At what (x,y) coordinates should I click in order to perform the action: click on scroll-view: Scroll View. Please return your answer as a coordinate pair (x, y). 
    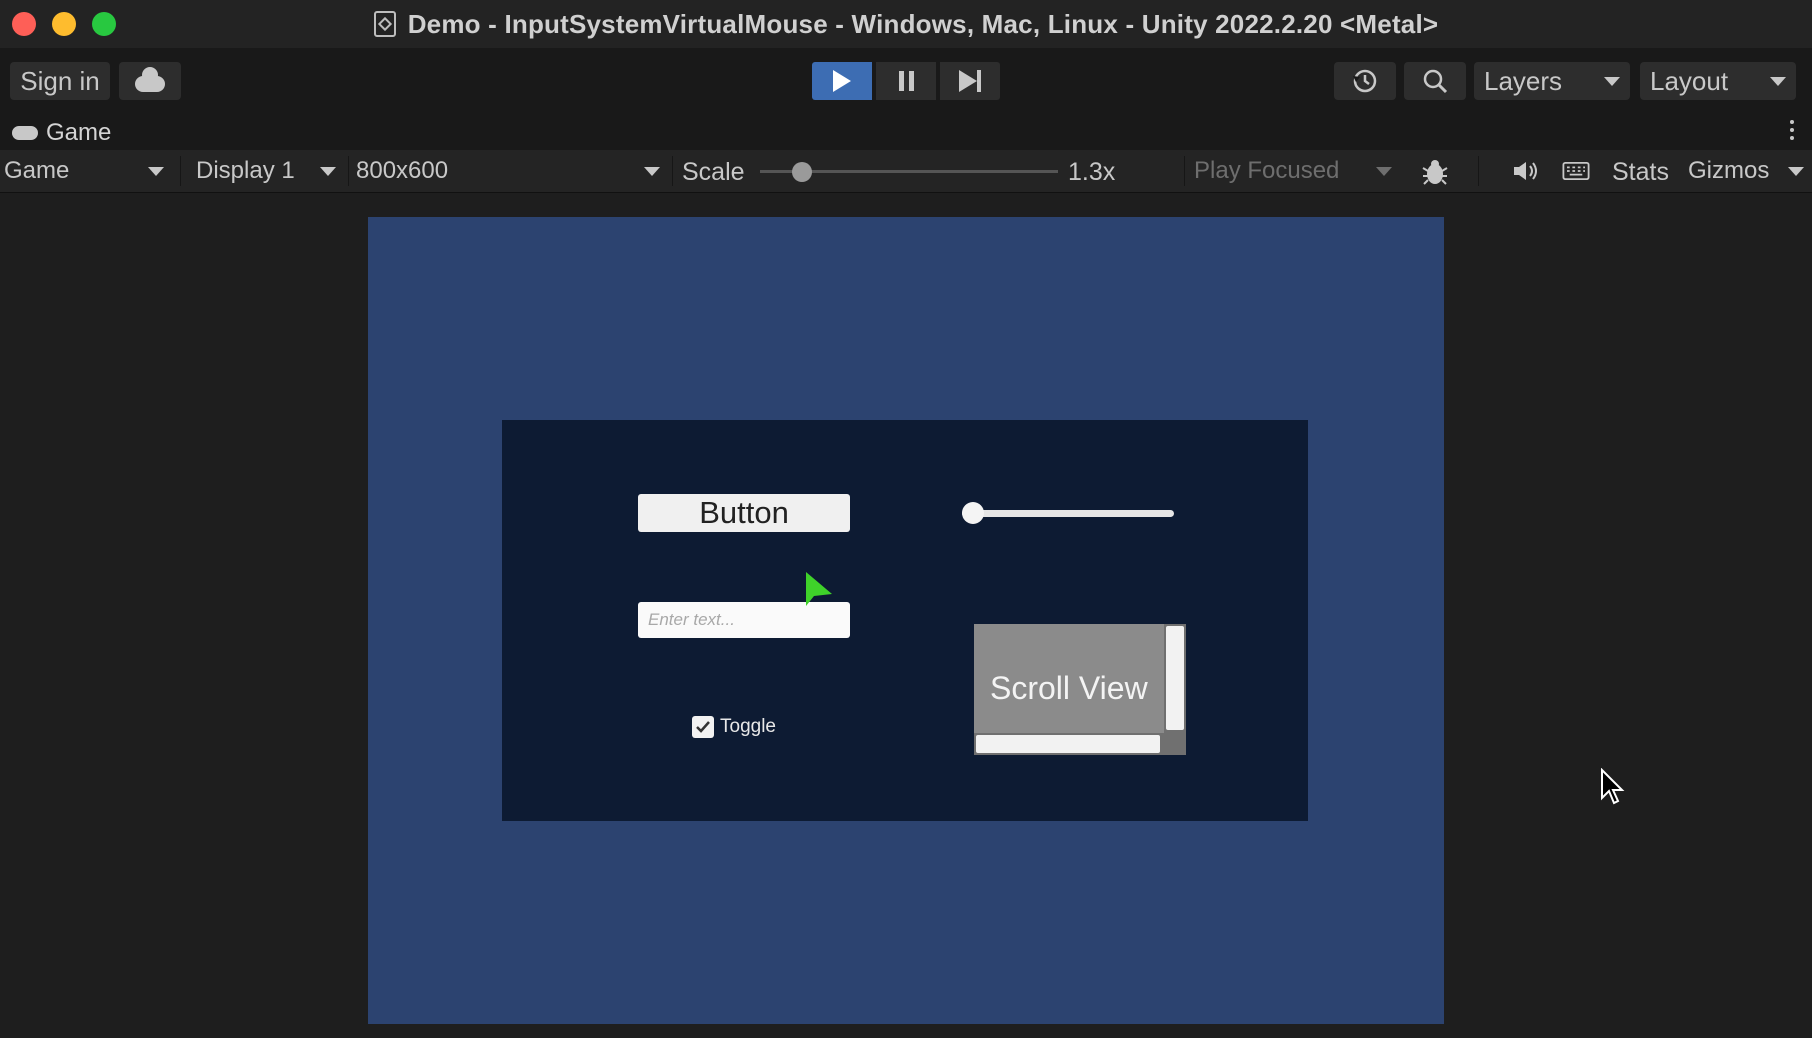
    Looking at the image, I should click on (1080, 689).